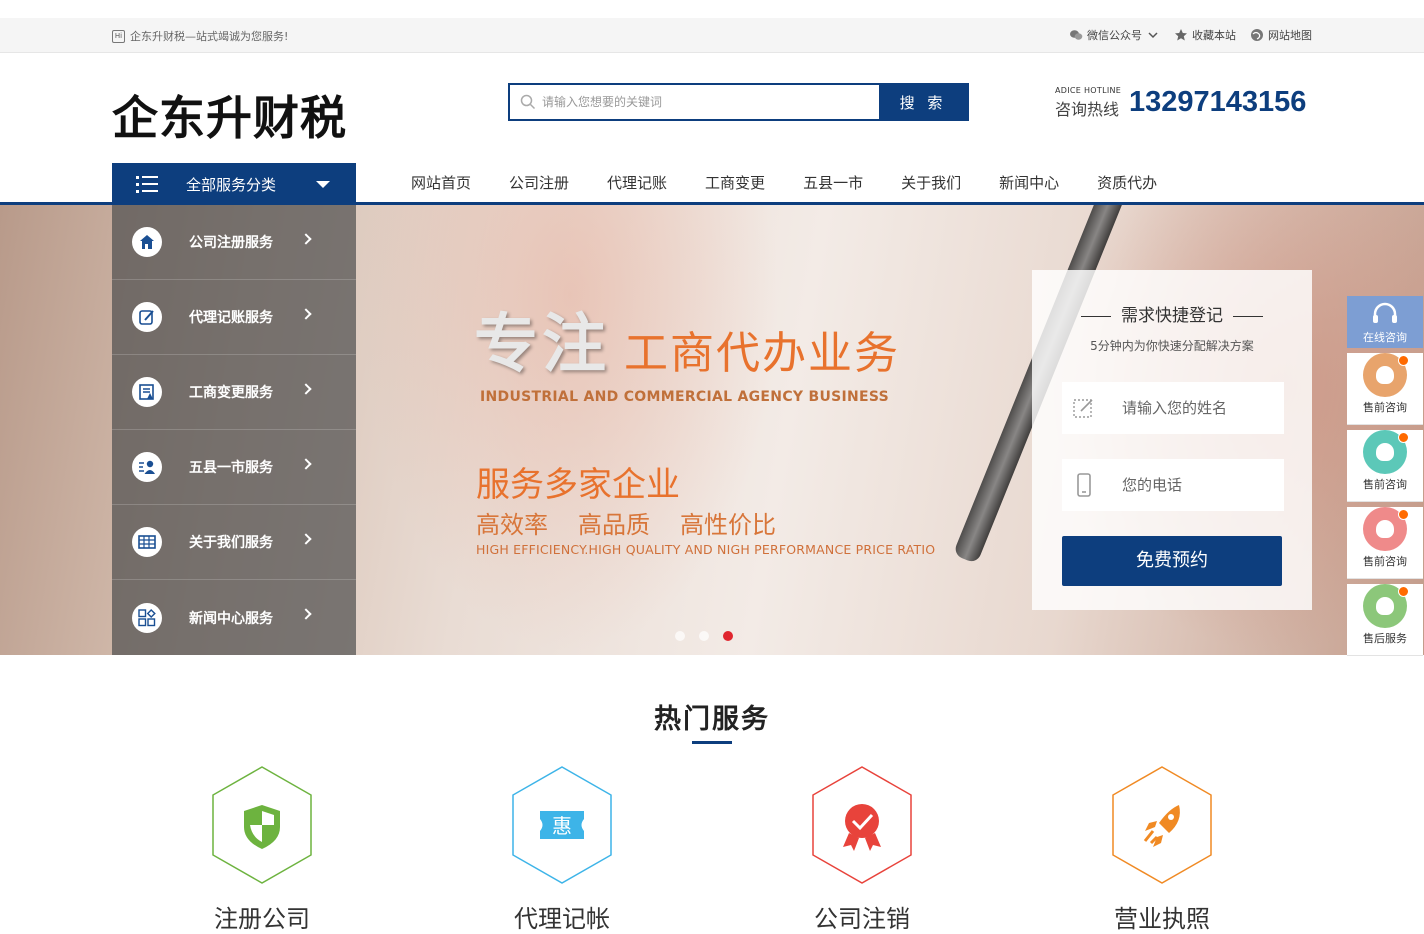 This screenshot has height=934, width=1424. Describe the element at coordinates (209, 36) in the screenshot. I see `welcome-text: 企东升财税—站式竭诚为您服务!` at that location.